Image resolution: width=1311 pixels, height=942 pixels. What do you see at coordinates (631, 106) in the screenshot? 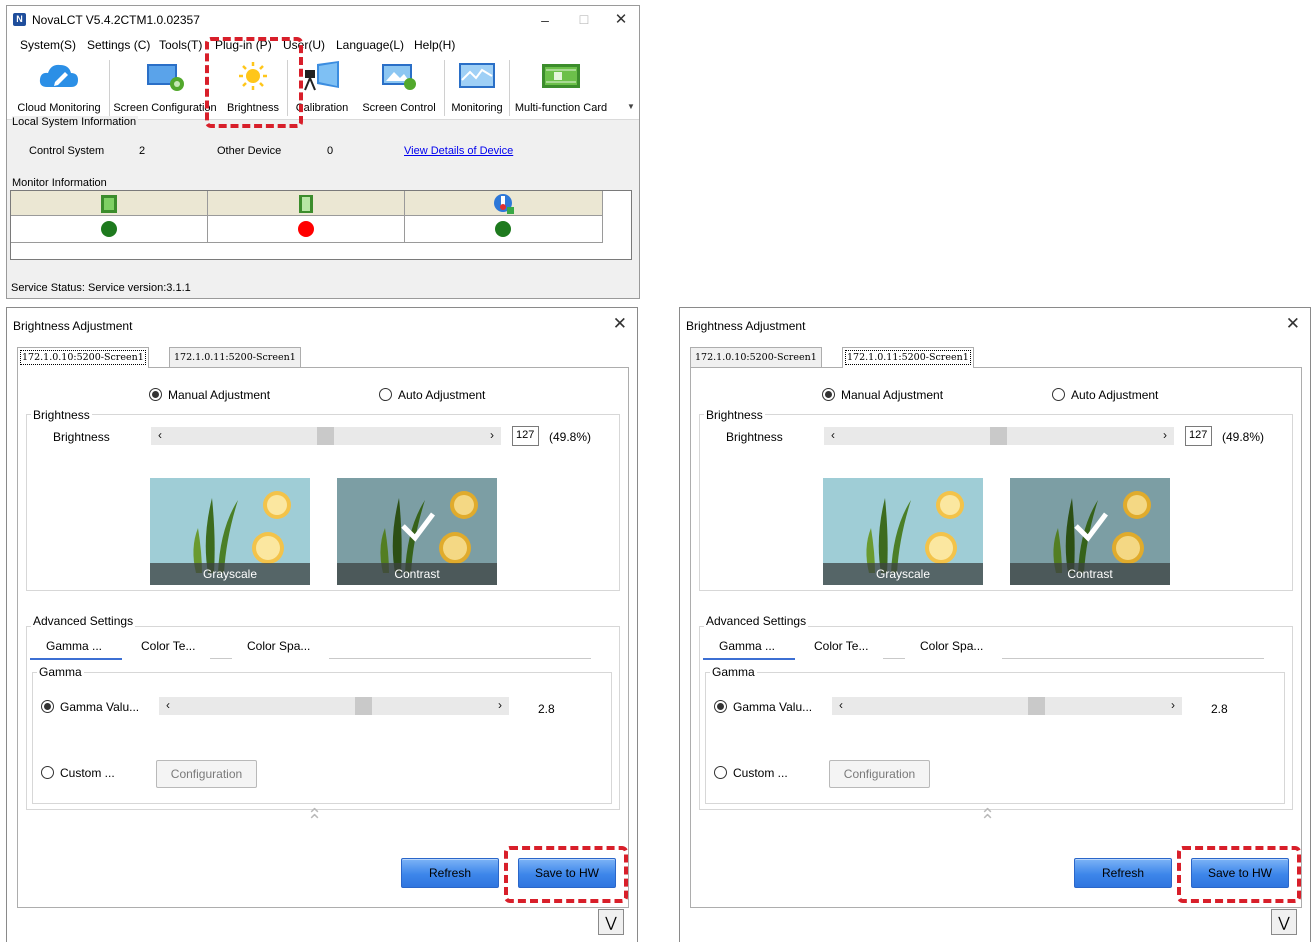
I see `toolbar-overflow-icon: ▼` at bounding box center [631, 106].